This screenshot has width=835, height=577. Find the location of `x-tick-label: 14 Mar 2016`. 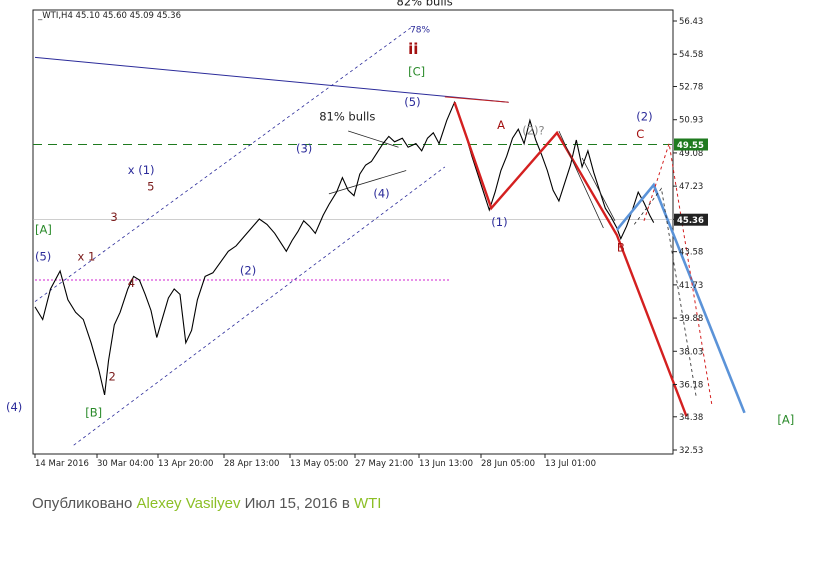

x-tick-label: 14 Mar 2016 is located at coordinates (62, 464).